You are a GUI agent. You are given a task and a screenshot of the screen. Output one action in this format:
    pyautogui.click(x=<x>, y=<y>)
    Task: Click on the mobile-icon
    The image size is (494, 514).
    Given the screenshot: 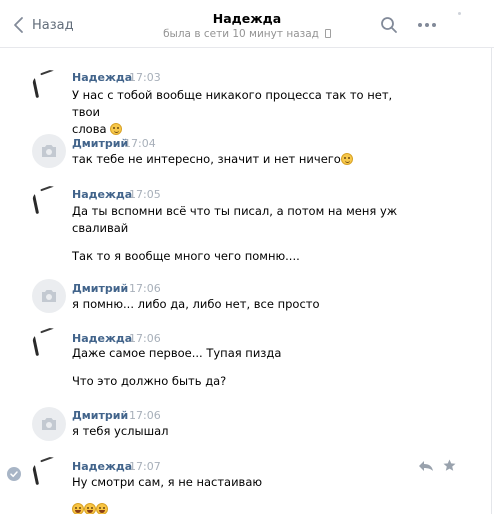 What is the action you would take?
    pyautogui.click(x=327, y=33)
    